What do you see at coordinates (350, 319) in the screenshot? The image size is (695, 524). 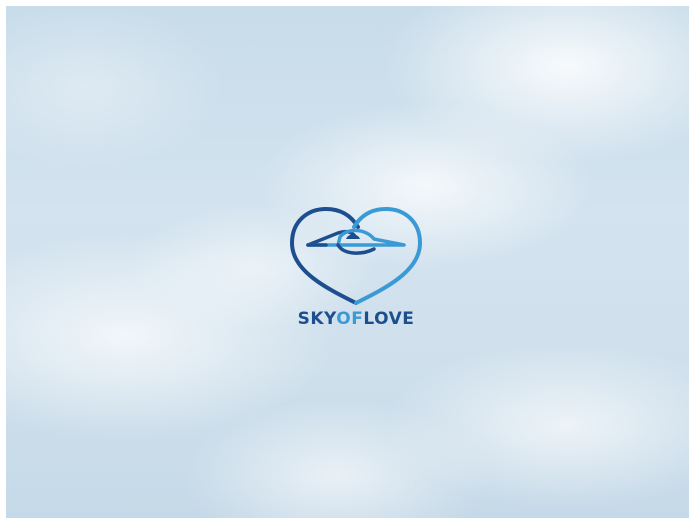 I see `wordmark-of: OF` at bounding box center [350, 319].